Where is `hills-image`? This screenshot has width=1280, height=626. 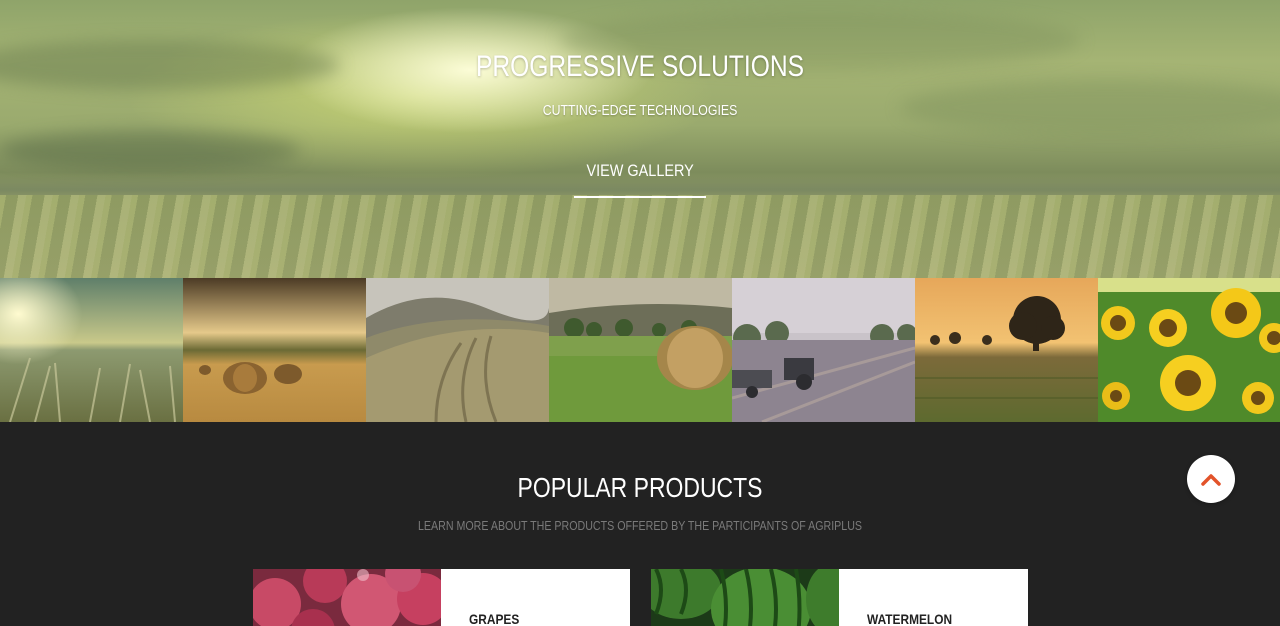 hills-image is located at coordinates (457, 350).